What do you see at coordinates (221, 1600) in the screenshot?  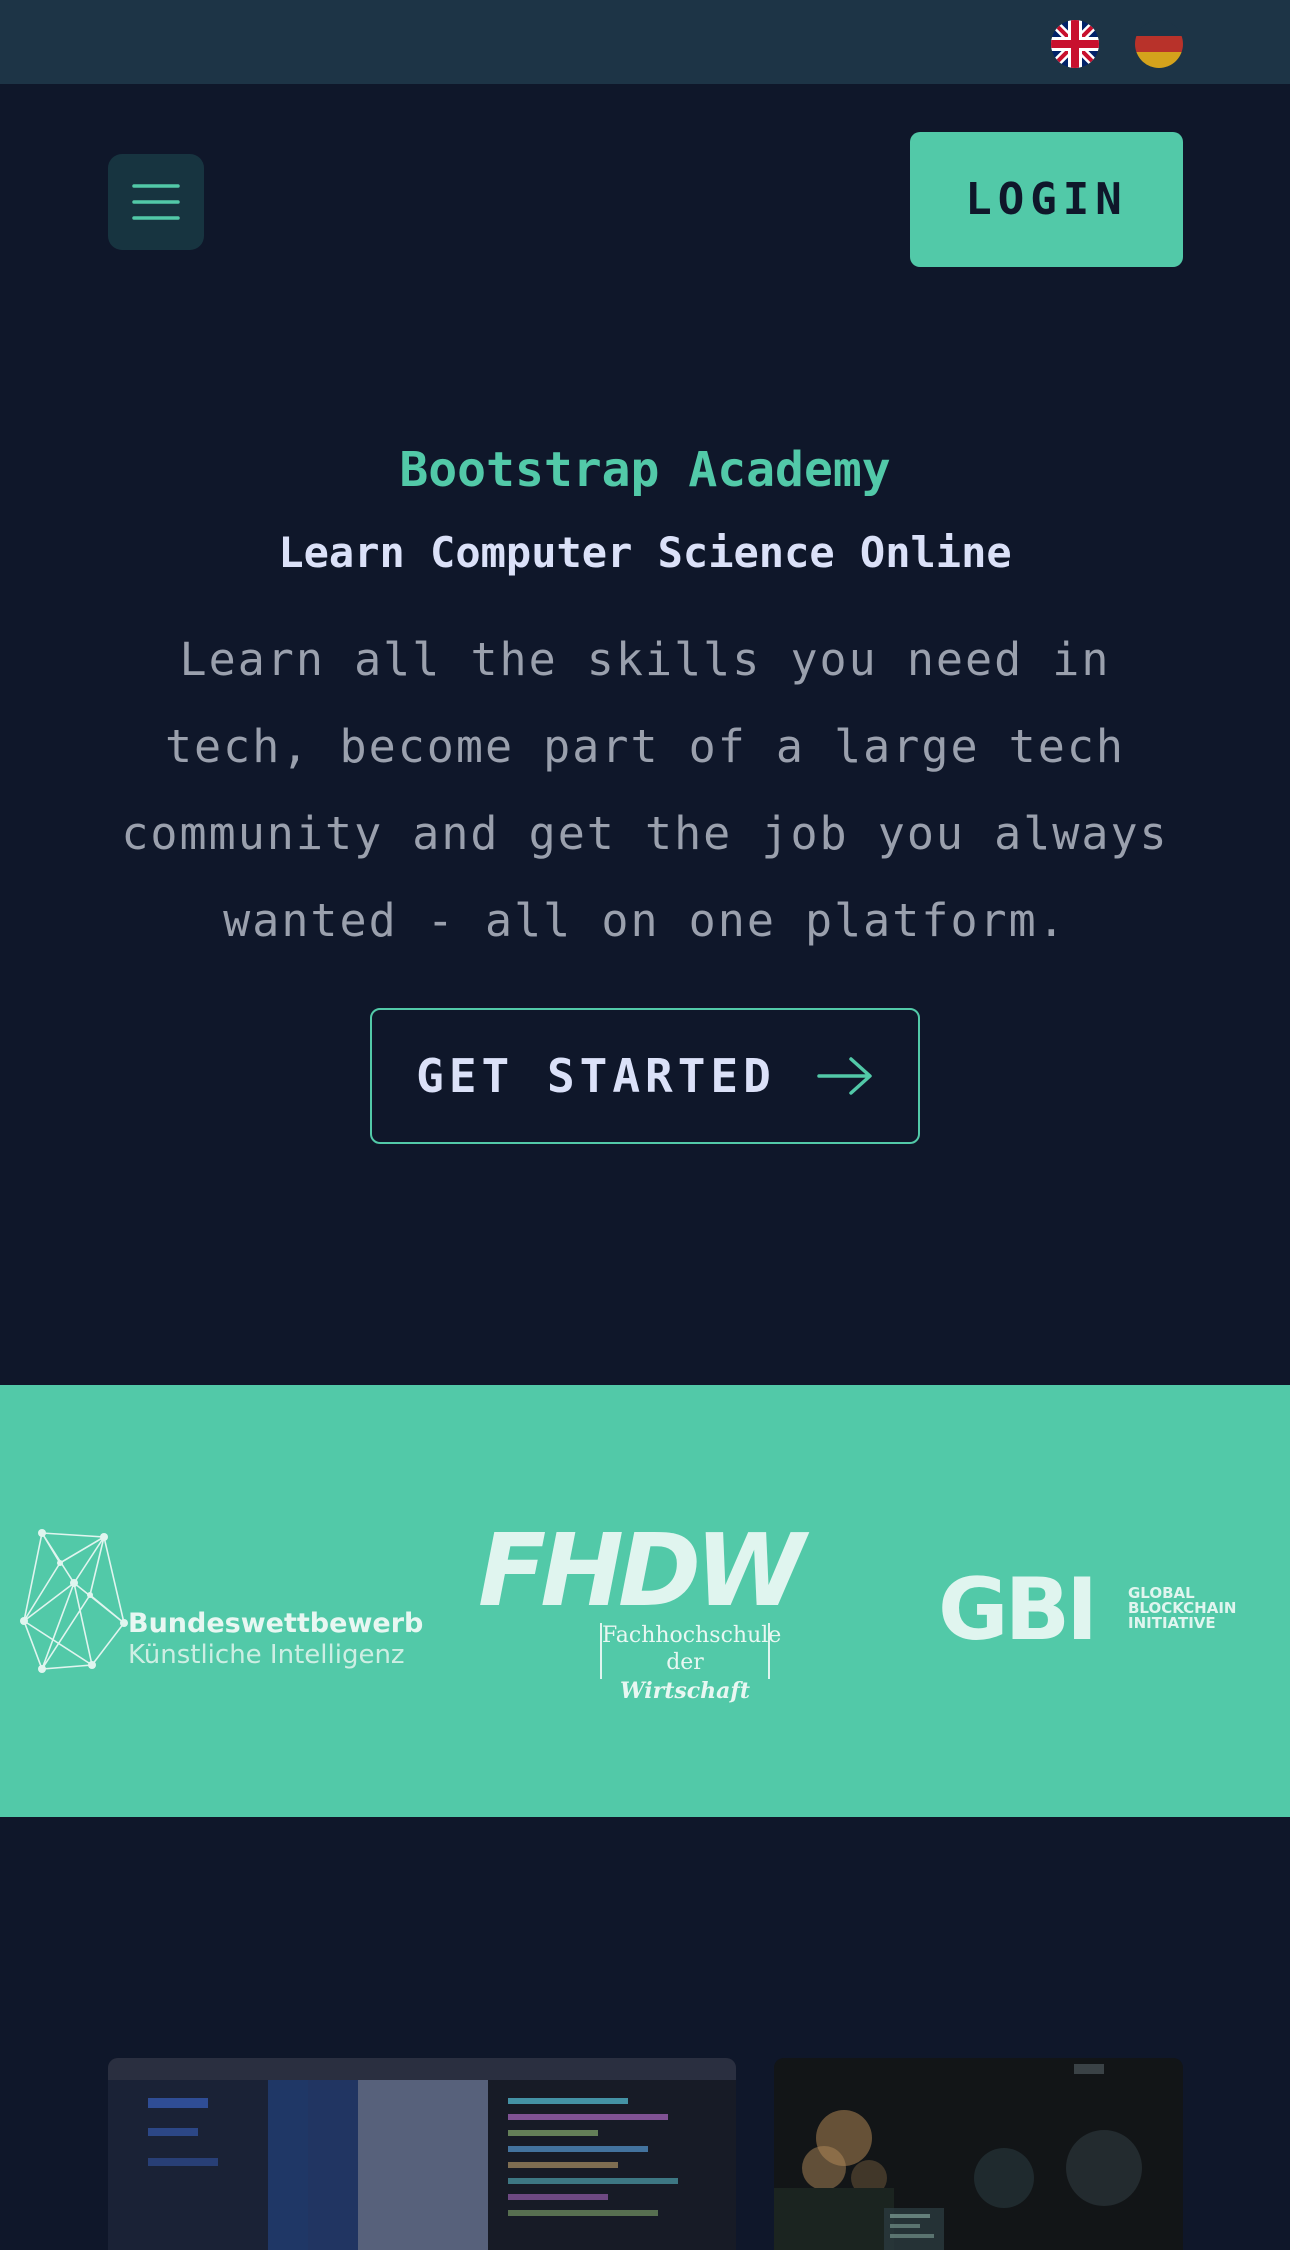 I see `bwki-logo: Bundeswettbewerb Künstliche Intelligenz` at bounding box center [221, 1600].